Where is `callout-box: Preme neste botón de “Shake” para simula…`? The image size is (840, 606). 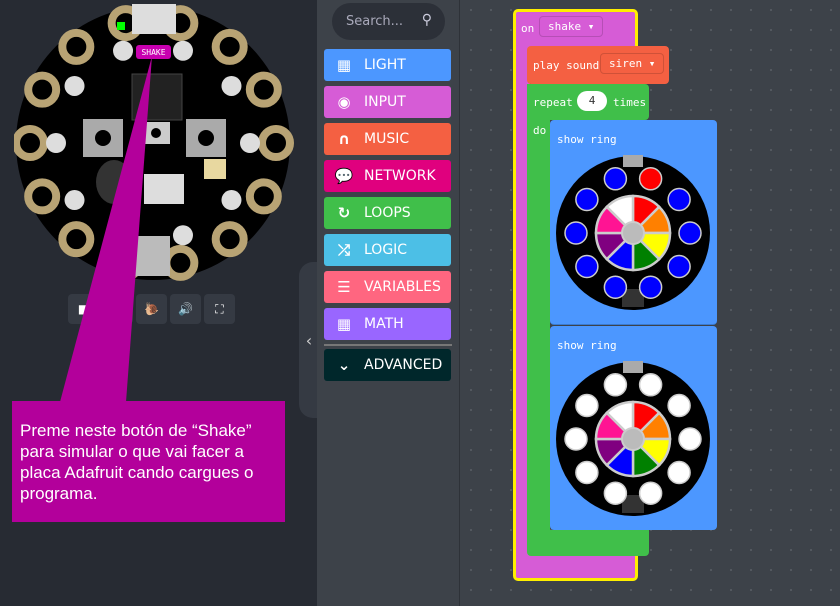 callout-box: Preme neste botón de “Shake” para simula… is located at coordinates (148, 461).